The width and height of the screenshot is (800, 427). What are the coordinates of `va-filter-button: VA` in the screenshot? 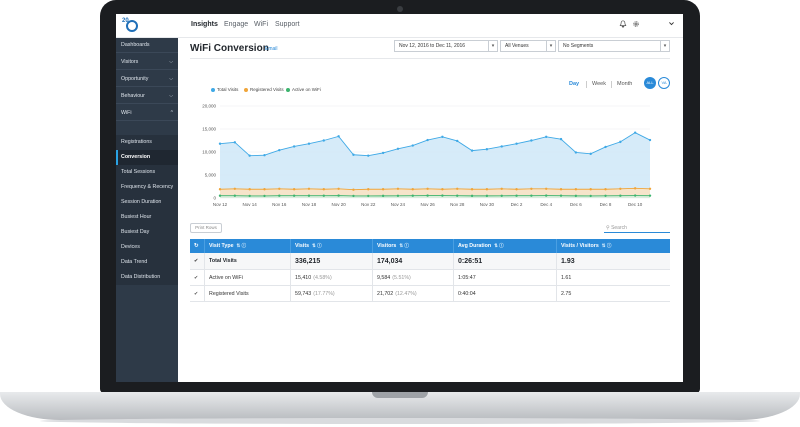 It's located at (664, 83).